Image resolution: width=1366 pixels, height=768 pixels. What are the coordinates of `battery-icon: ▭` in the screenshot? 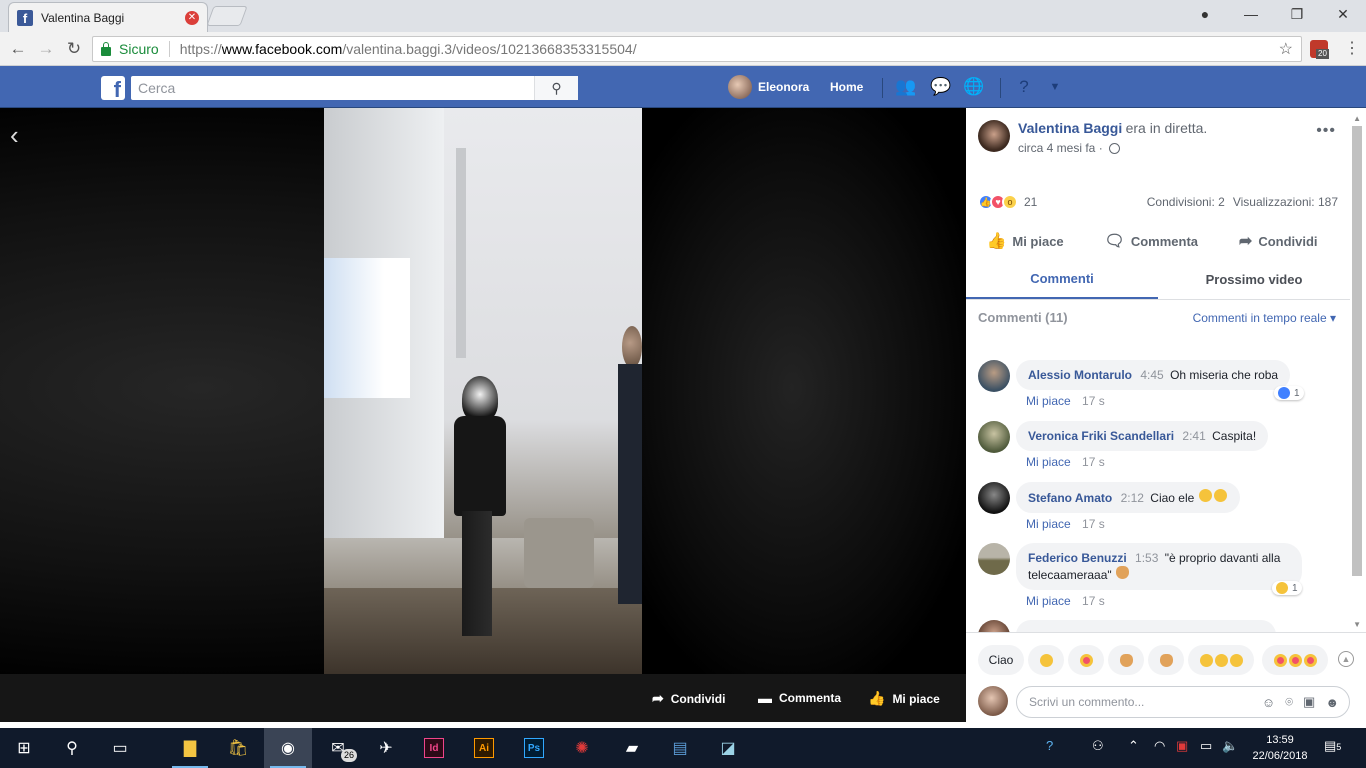 It's located at (1206, 746).